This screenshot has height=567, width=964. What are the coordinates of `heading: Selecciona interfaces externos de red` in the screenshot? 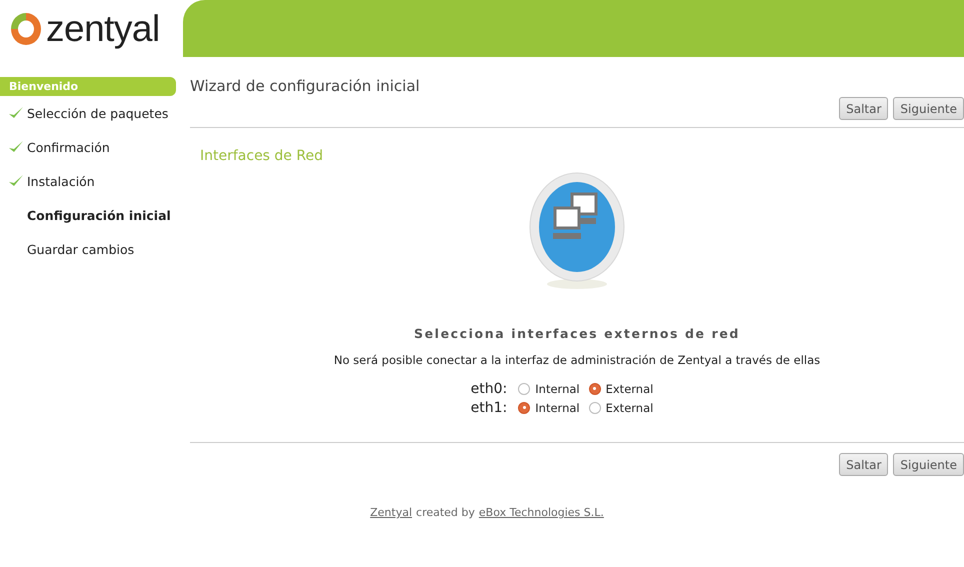 It's located at (577, 333).